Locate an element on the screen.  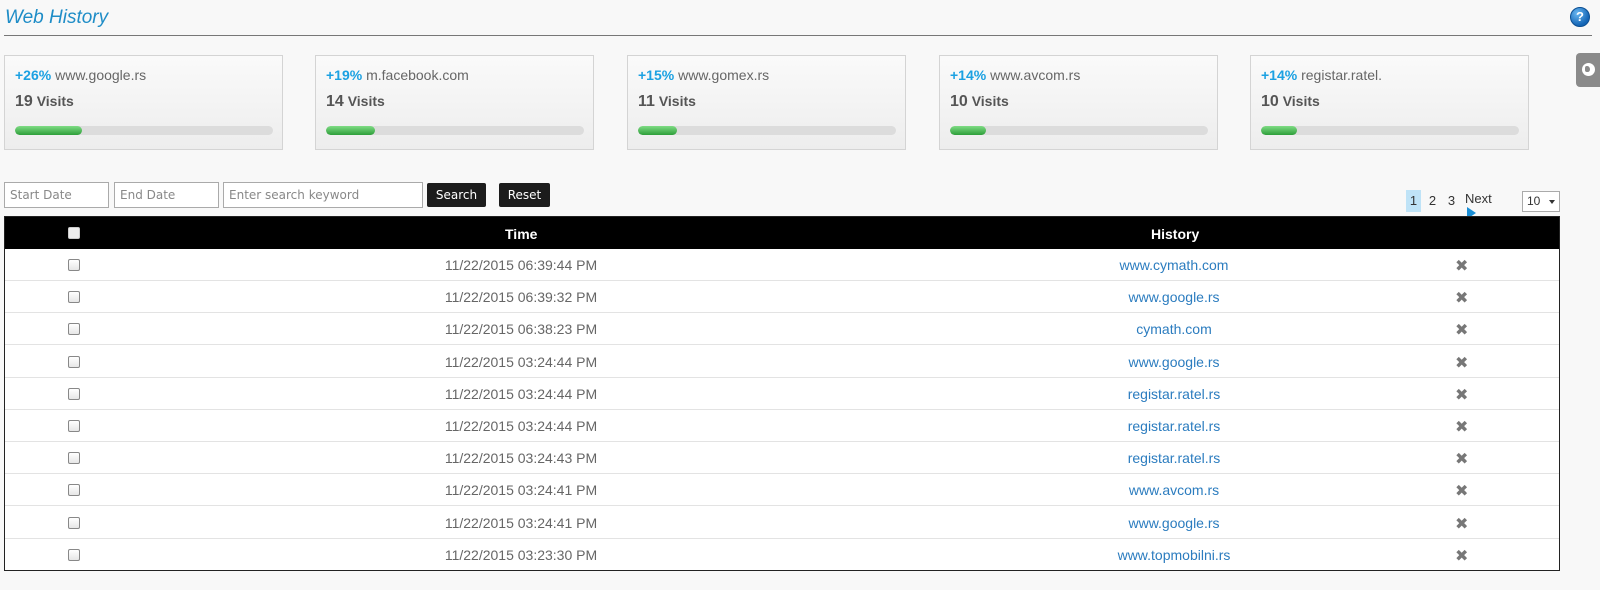
side-panel-tab is located at coordinates (1588, 70).